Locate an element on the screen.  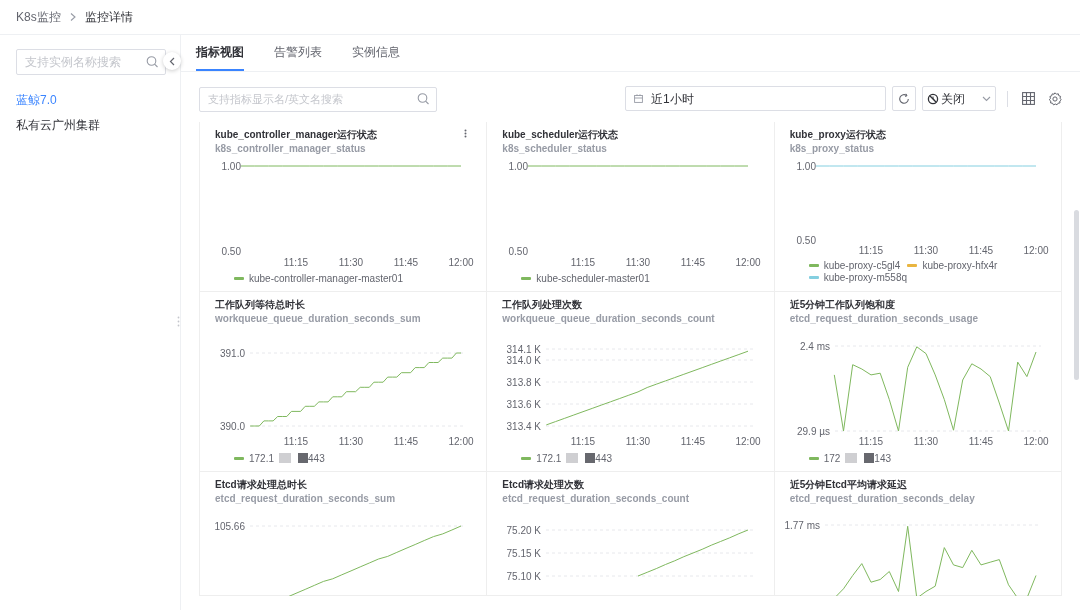
axis-tick-label: 2.4 ms is located at coordinates (814, 346).